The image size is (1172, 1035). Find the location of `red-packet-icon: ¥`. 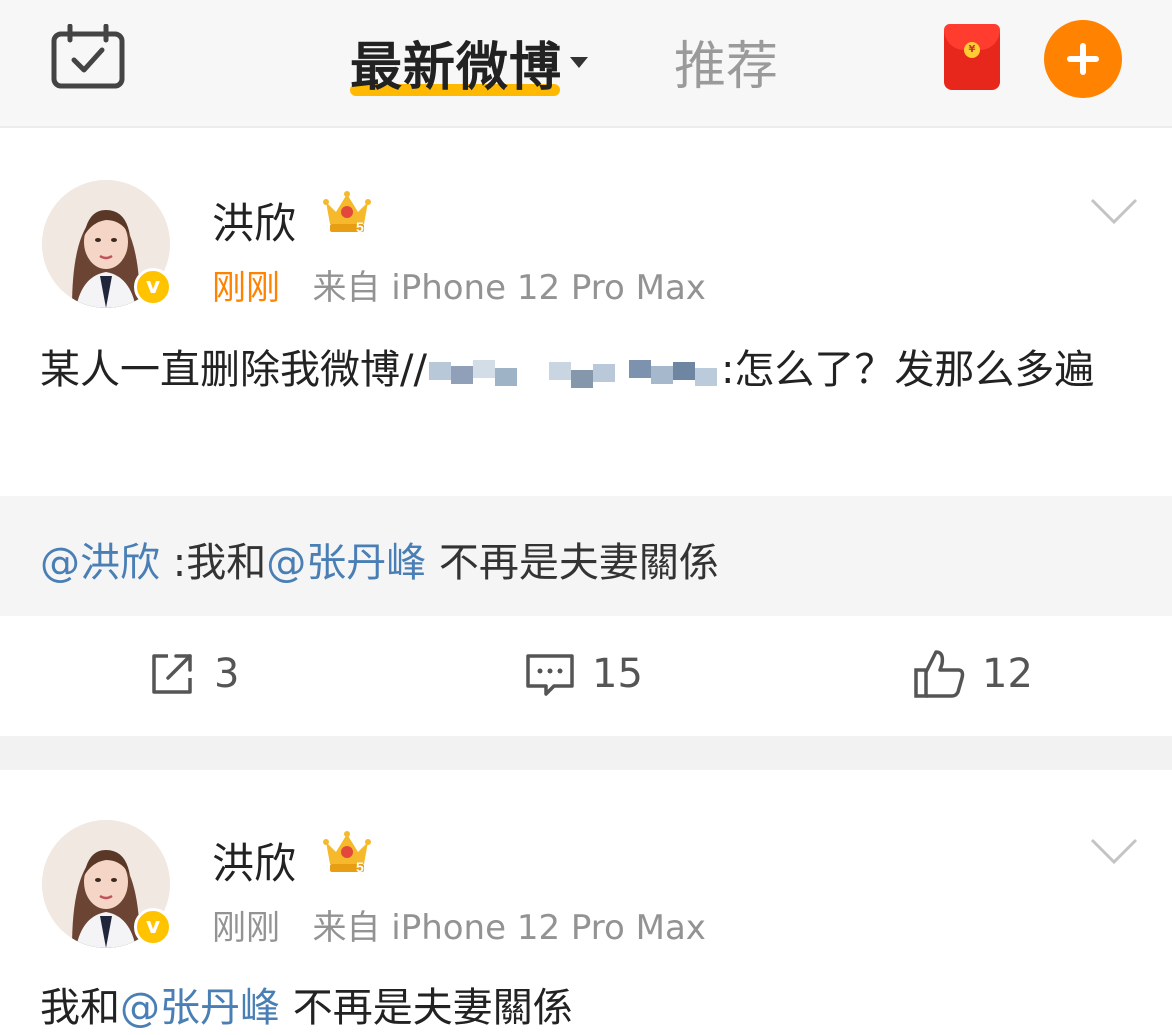

red-packet-icon: ¥ is located at coordinates (972, 57).